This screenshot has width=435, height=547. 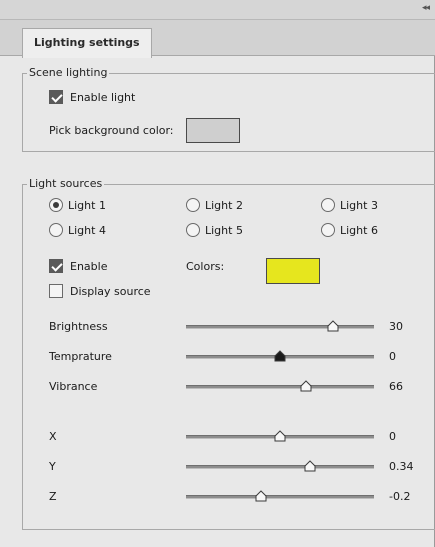 I want to click on tab-lighting-settings: Lighting settings, so click(x=87, y=43).